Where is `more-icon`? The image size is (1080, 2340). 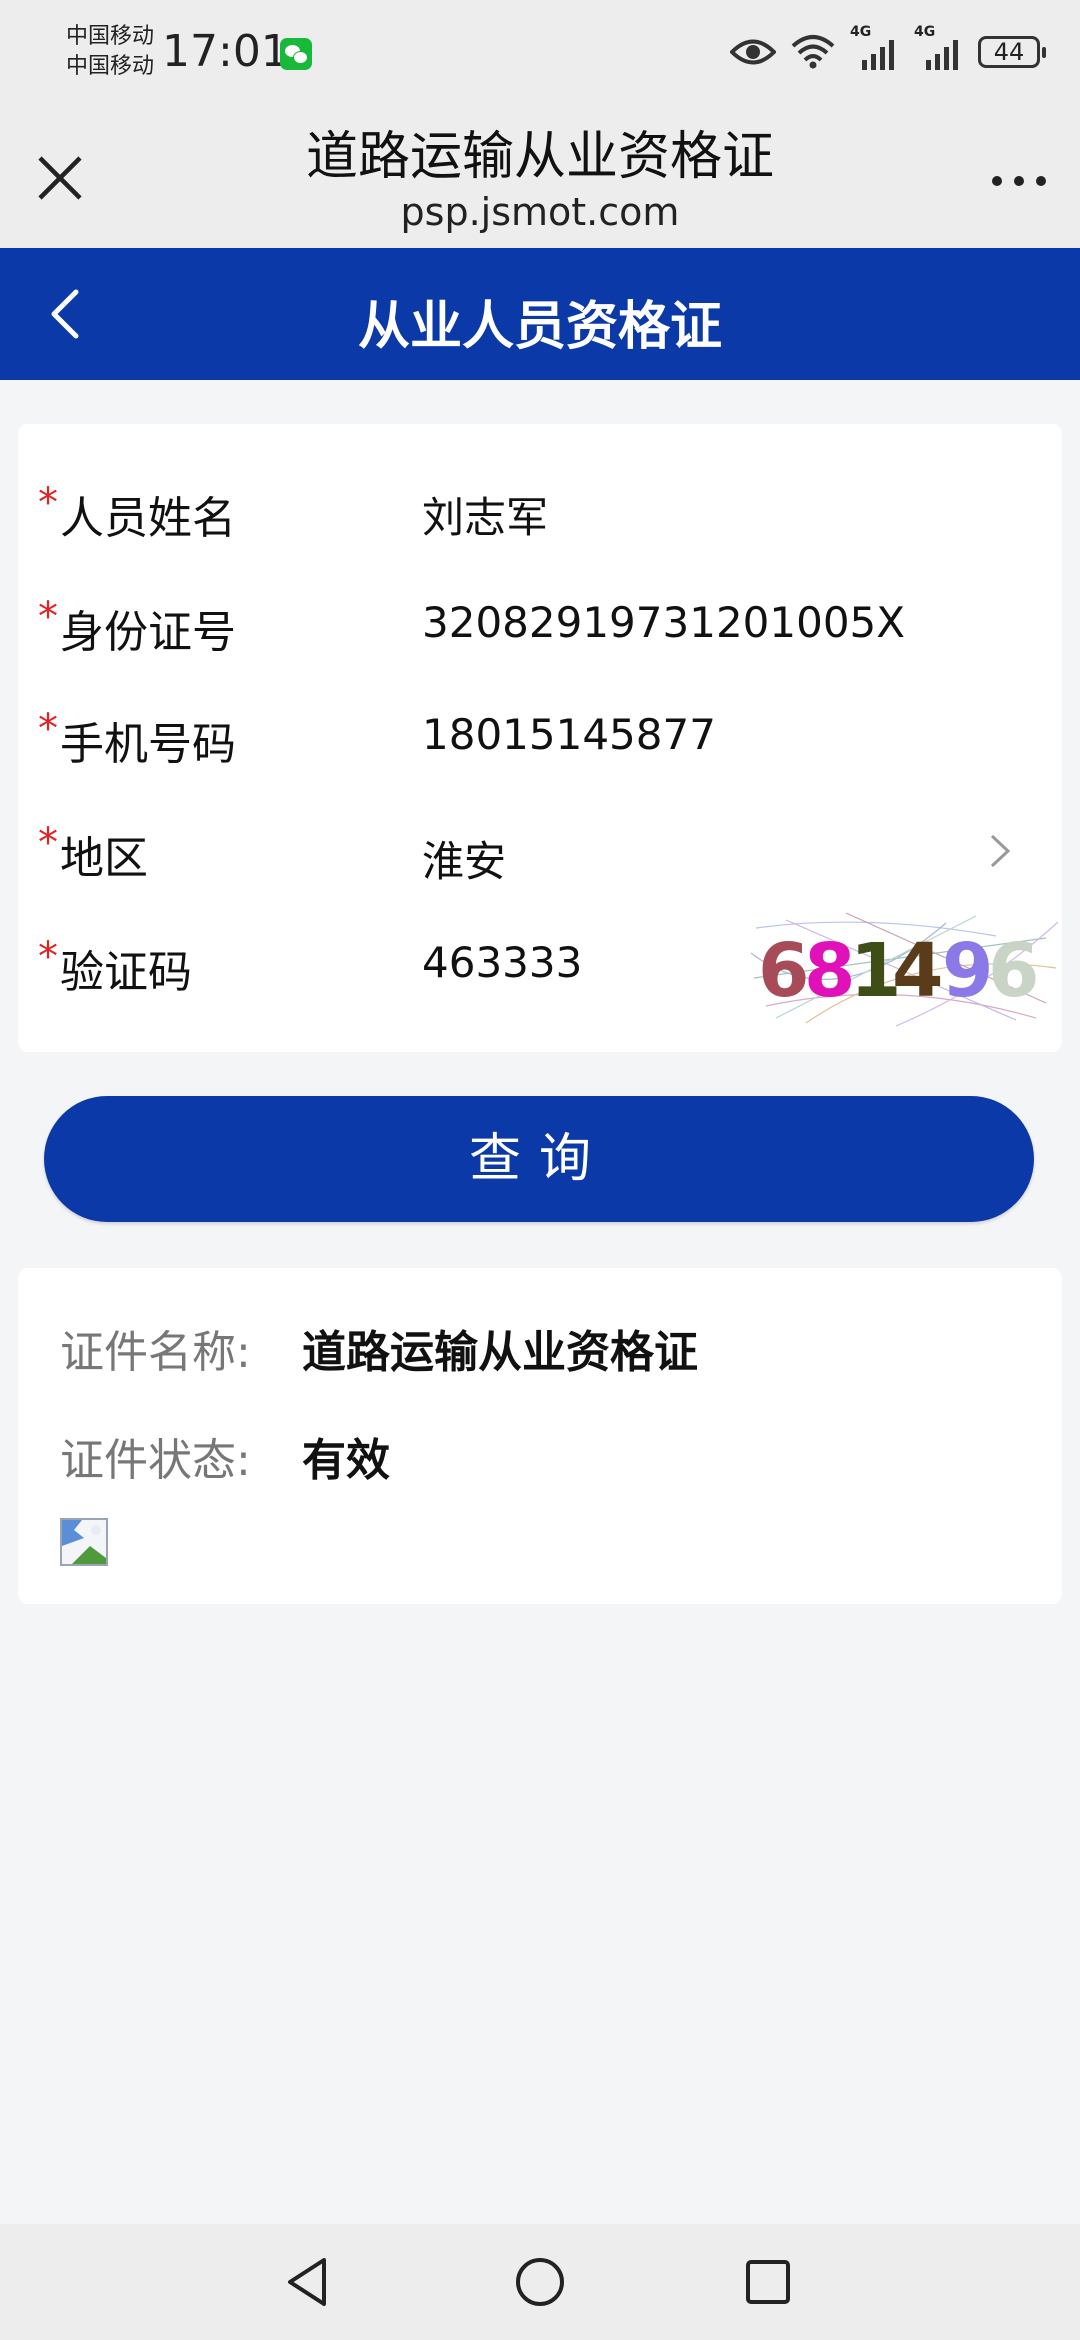 more-icon is located at coordinates (1019, 181).